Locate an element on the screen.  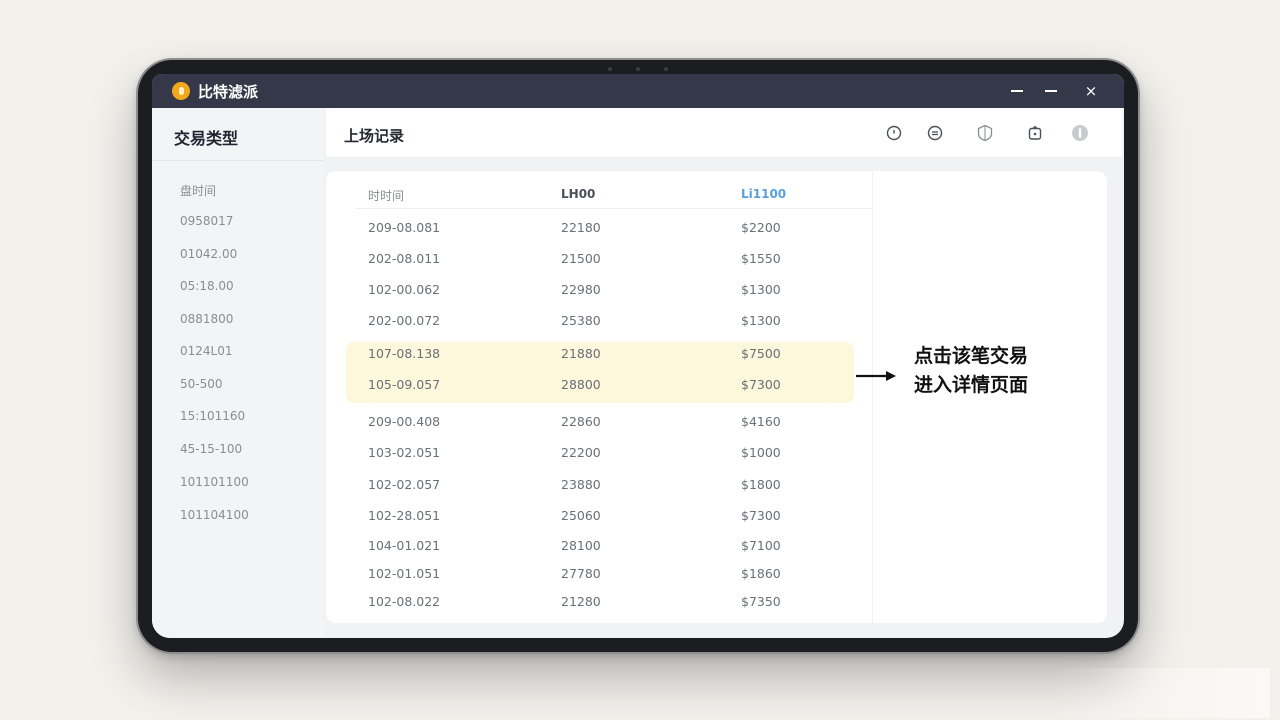
row-amount: 23880 is located at coordinates (581, 484).